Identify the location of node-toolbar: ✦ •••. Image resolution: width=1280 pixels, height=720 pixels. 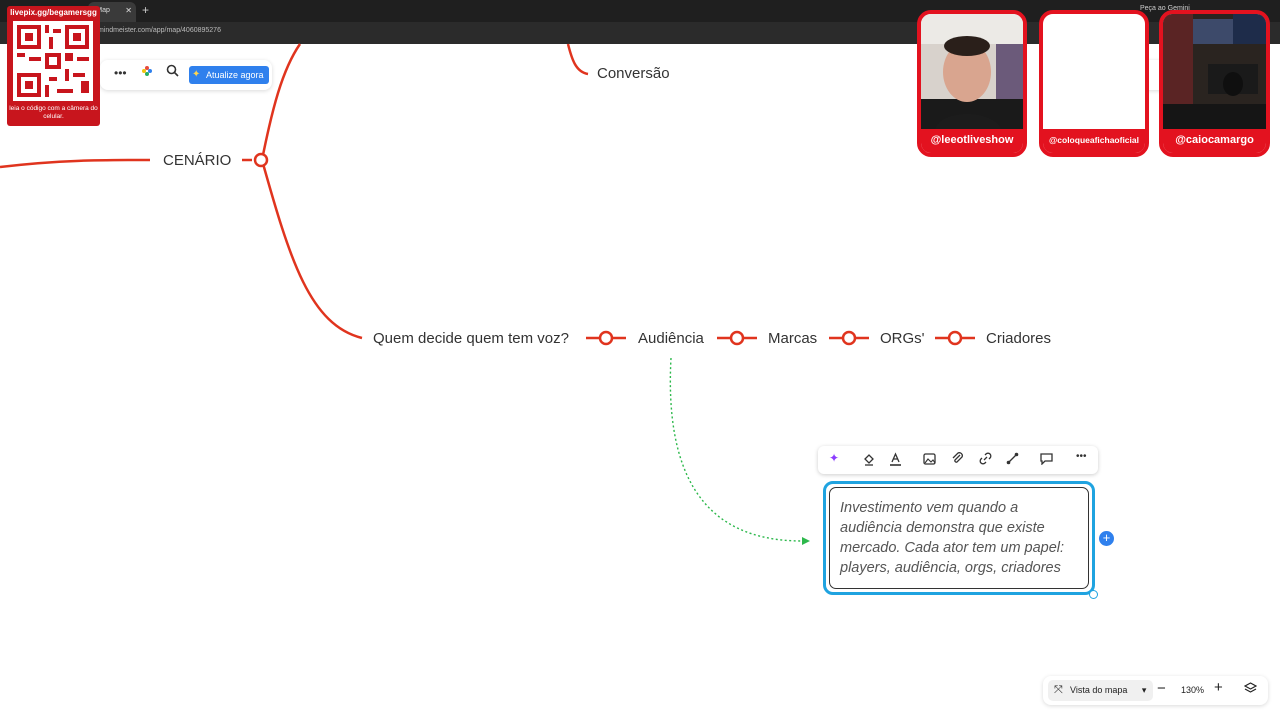
(958, 460).